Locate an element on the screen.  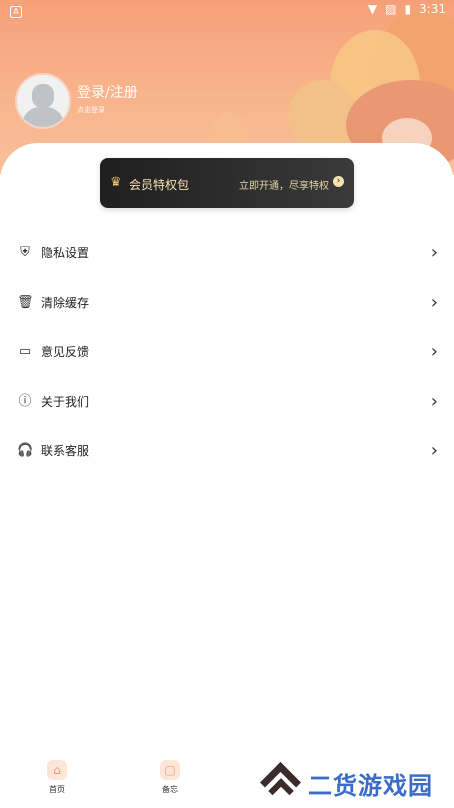
nav-notes: ▢ 备忘 is located at coordinates (170, 777).